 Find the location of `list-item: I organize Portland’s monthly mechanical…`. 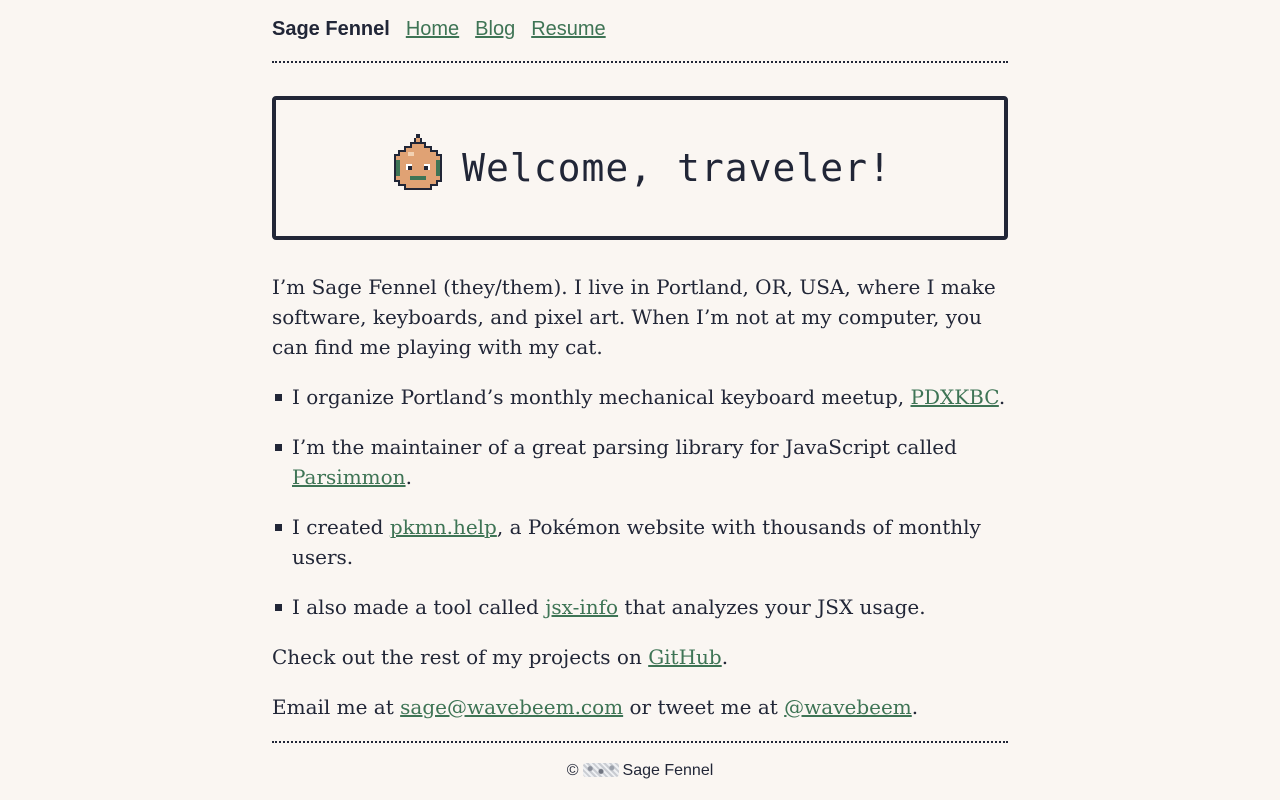

list-item: I organize Portland’s monthly mechanical… is located at coordinates (640, 397).